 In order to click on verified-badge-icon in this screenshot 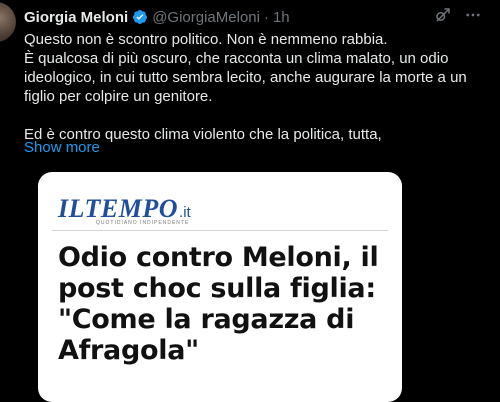, I will do `click(140, 17)`.